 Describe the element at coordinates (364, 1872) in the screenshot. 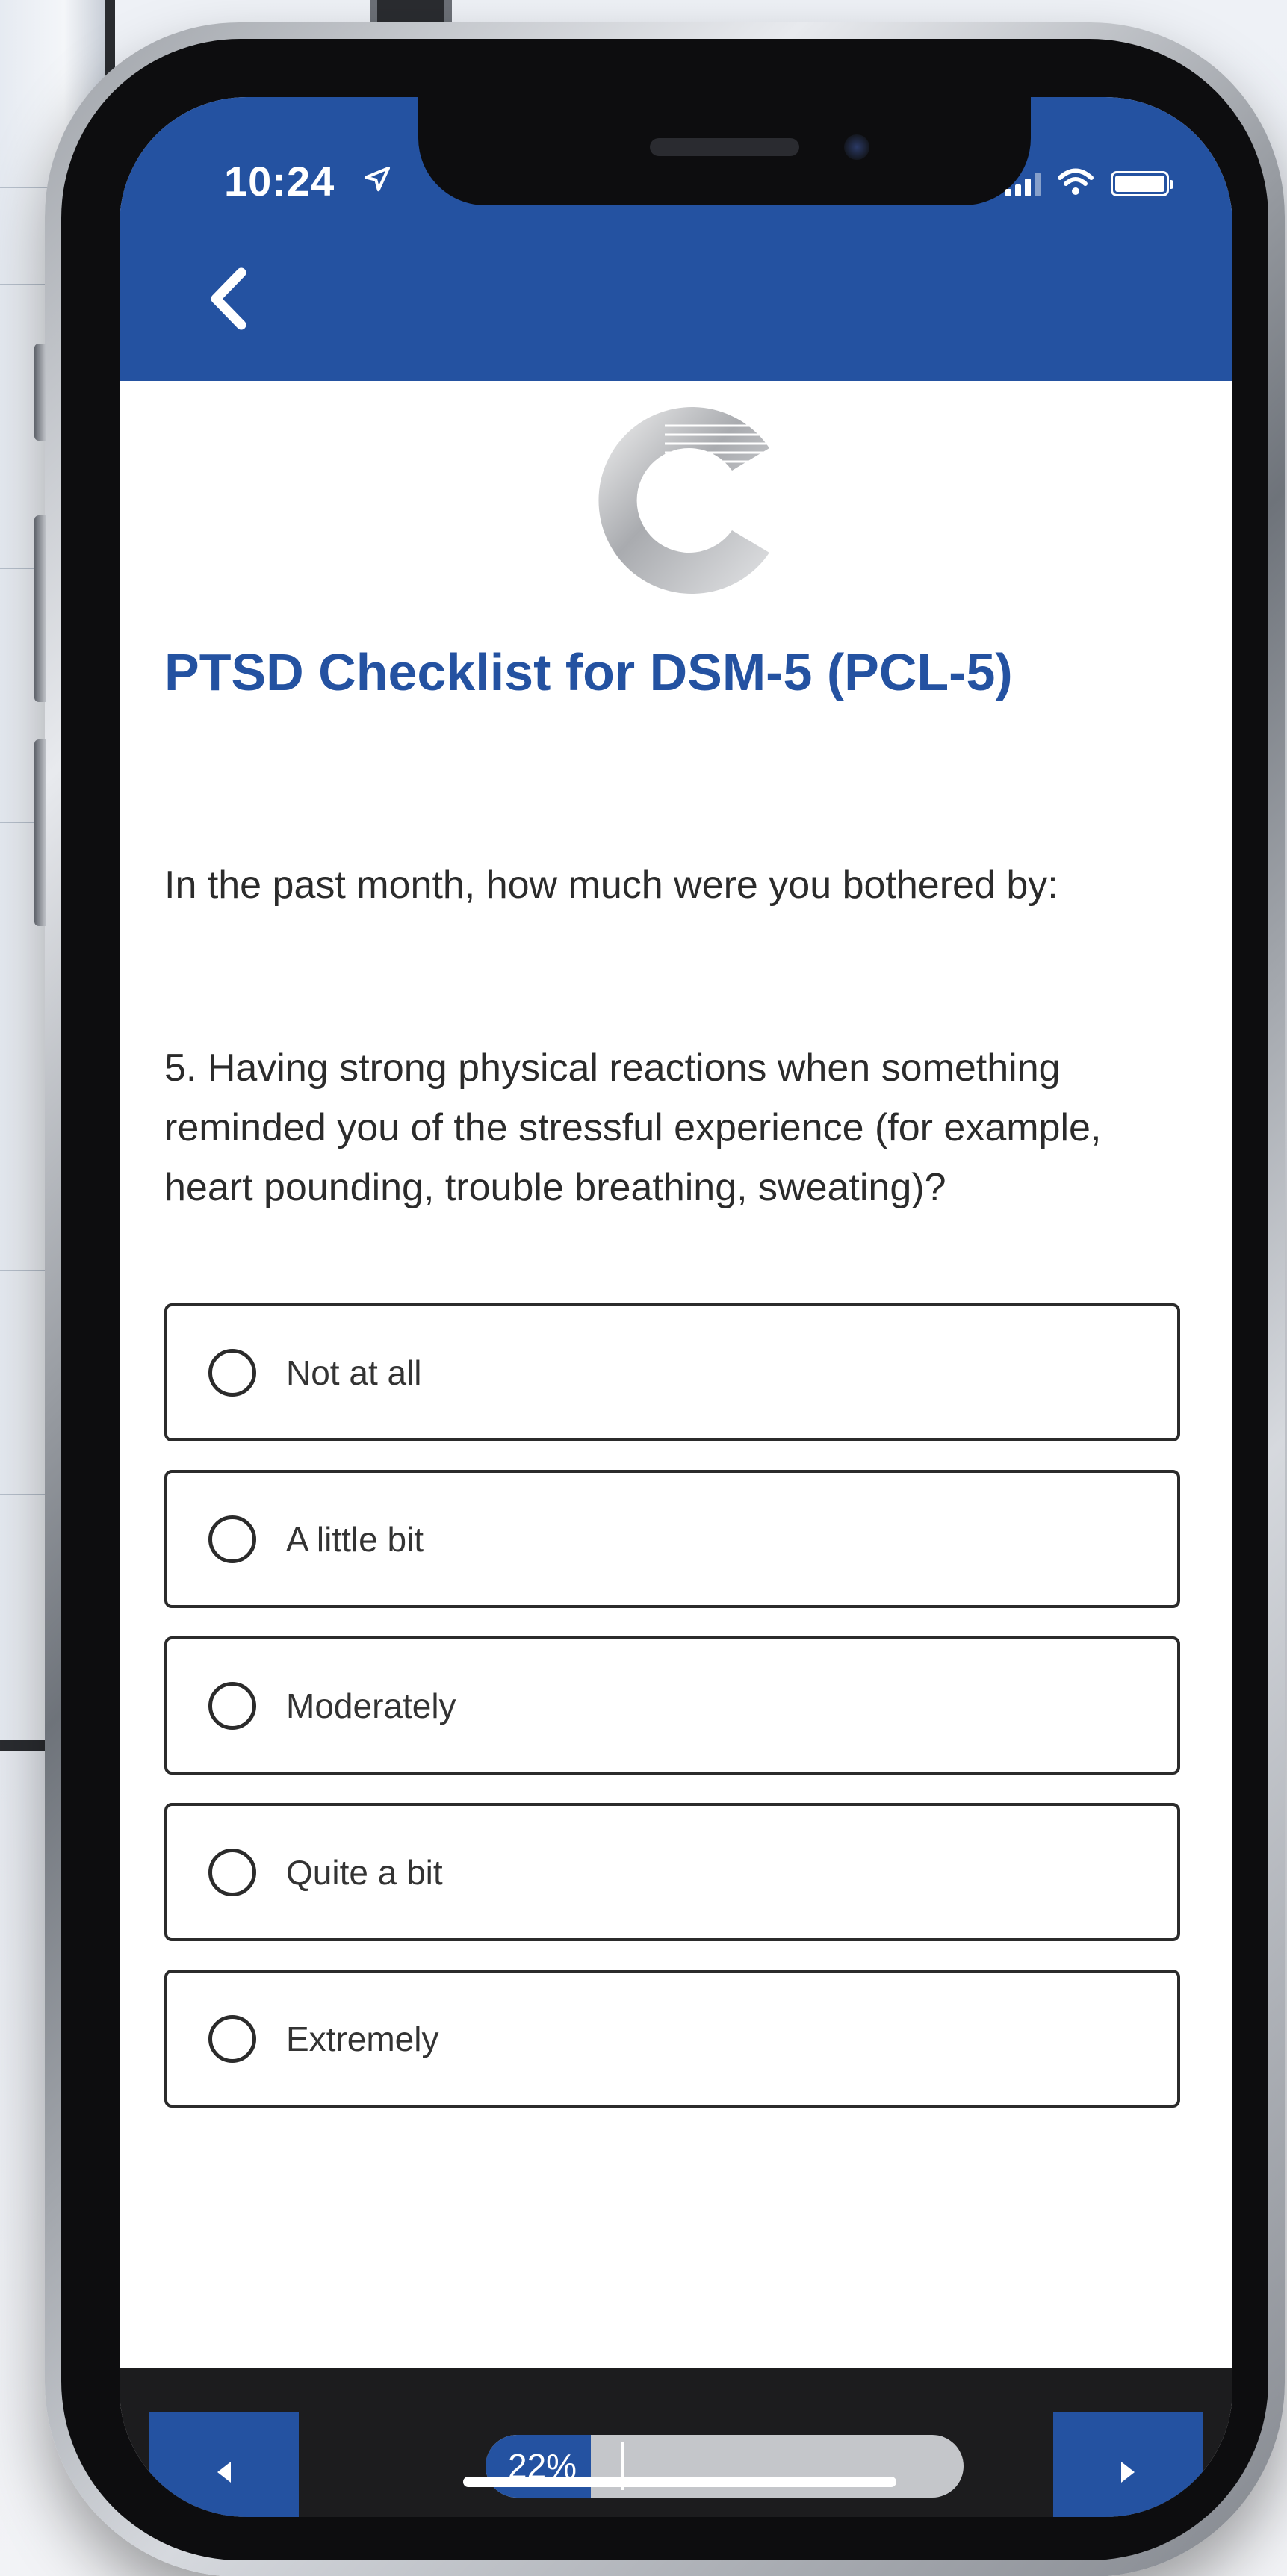

I see `option-label: Quite a bit` at that location.